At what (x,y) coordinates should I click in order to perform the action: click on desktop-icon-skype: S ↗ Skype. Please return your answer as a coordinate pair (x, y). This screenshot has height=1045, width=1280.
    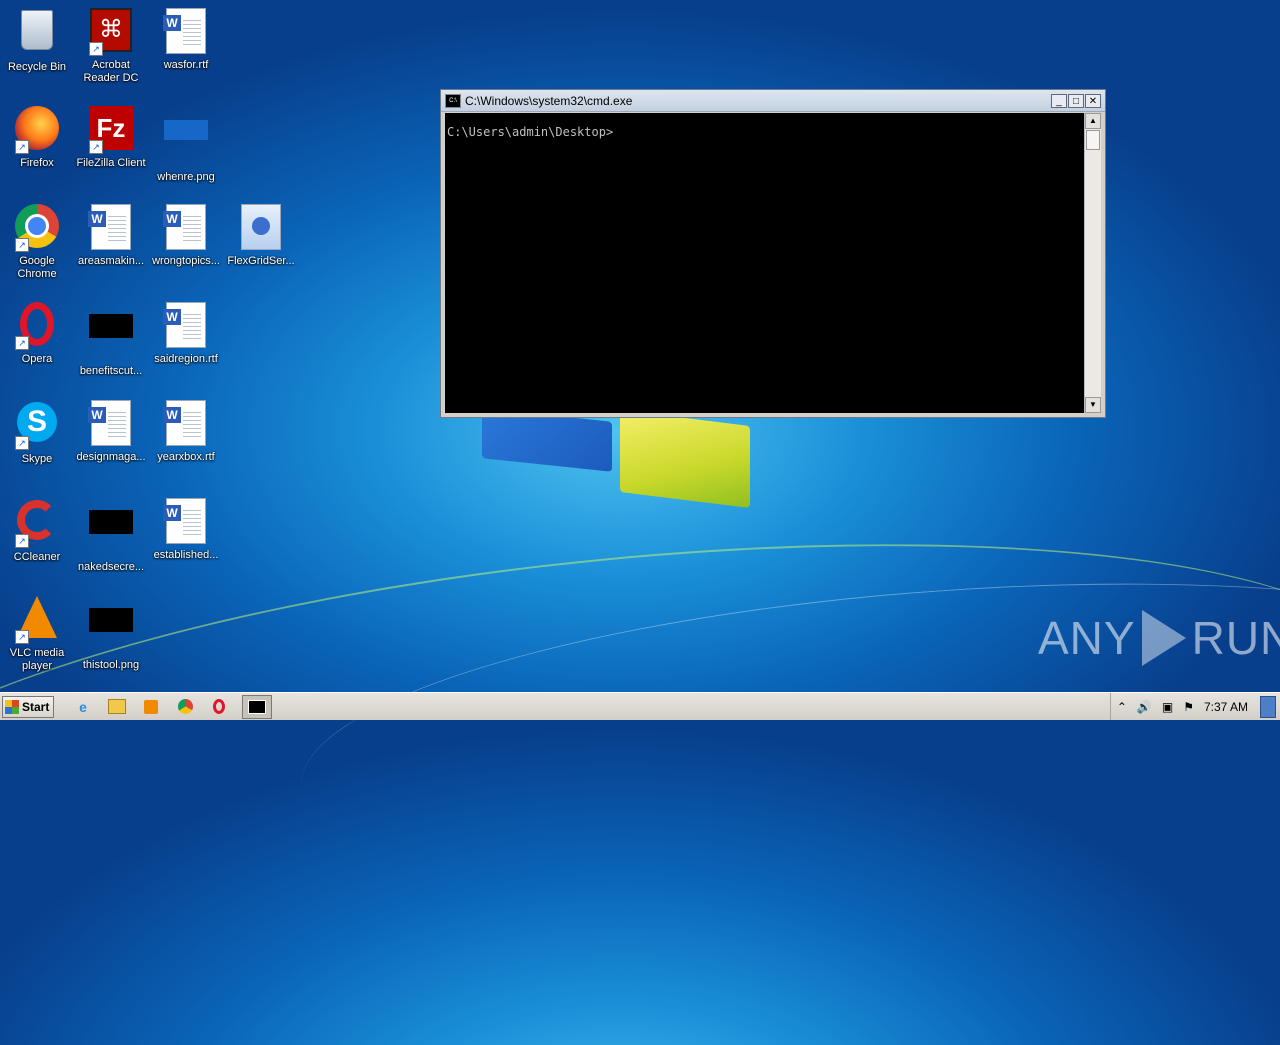
    Looking at the image, I should click on (37, 432).